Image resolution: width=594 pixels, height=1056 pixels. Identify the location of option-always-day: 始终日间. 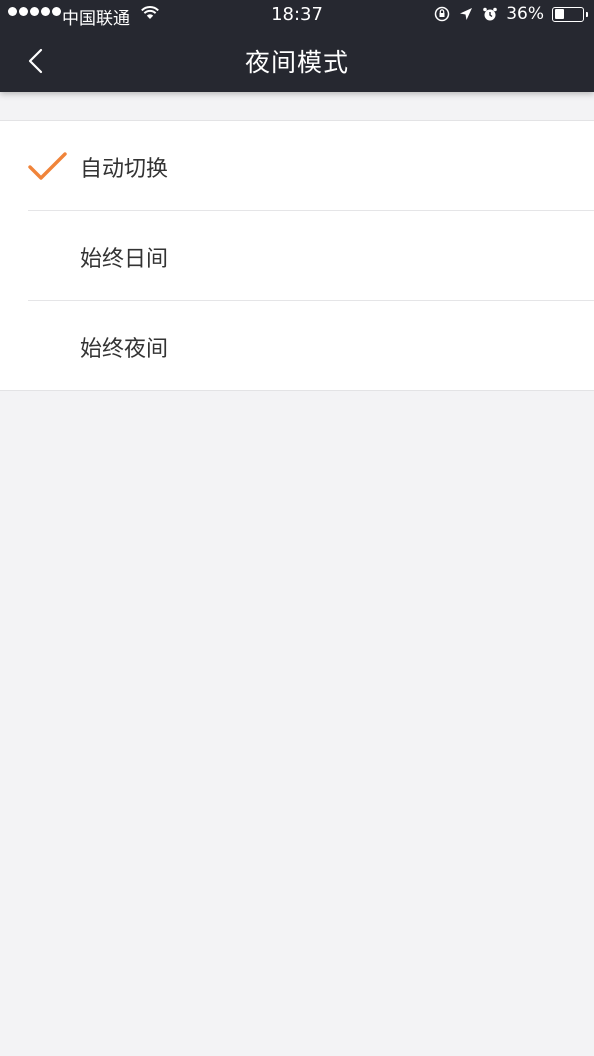
(297, 256).